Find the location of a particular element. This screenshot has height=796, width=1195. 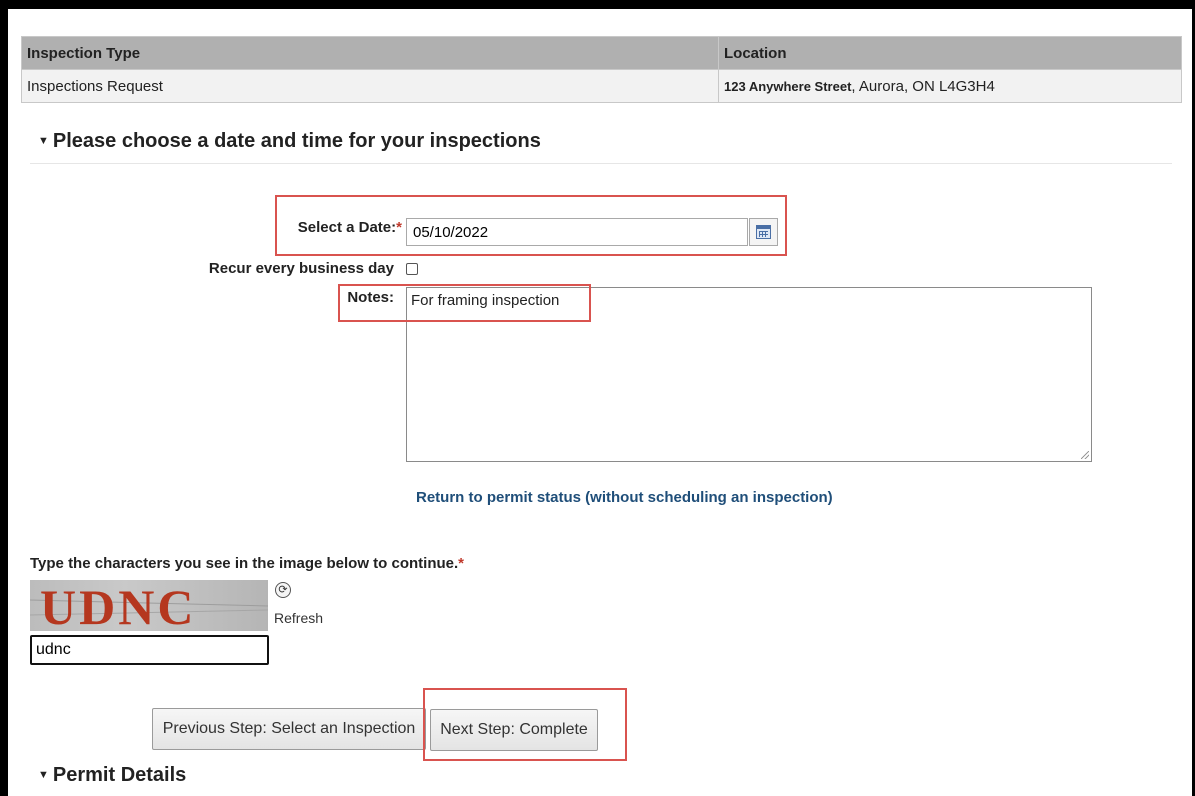

refresh-link: Refresh is located at coordinates (298, 618).